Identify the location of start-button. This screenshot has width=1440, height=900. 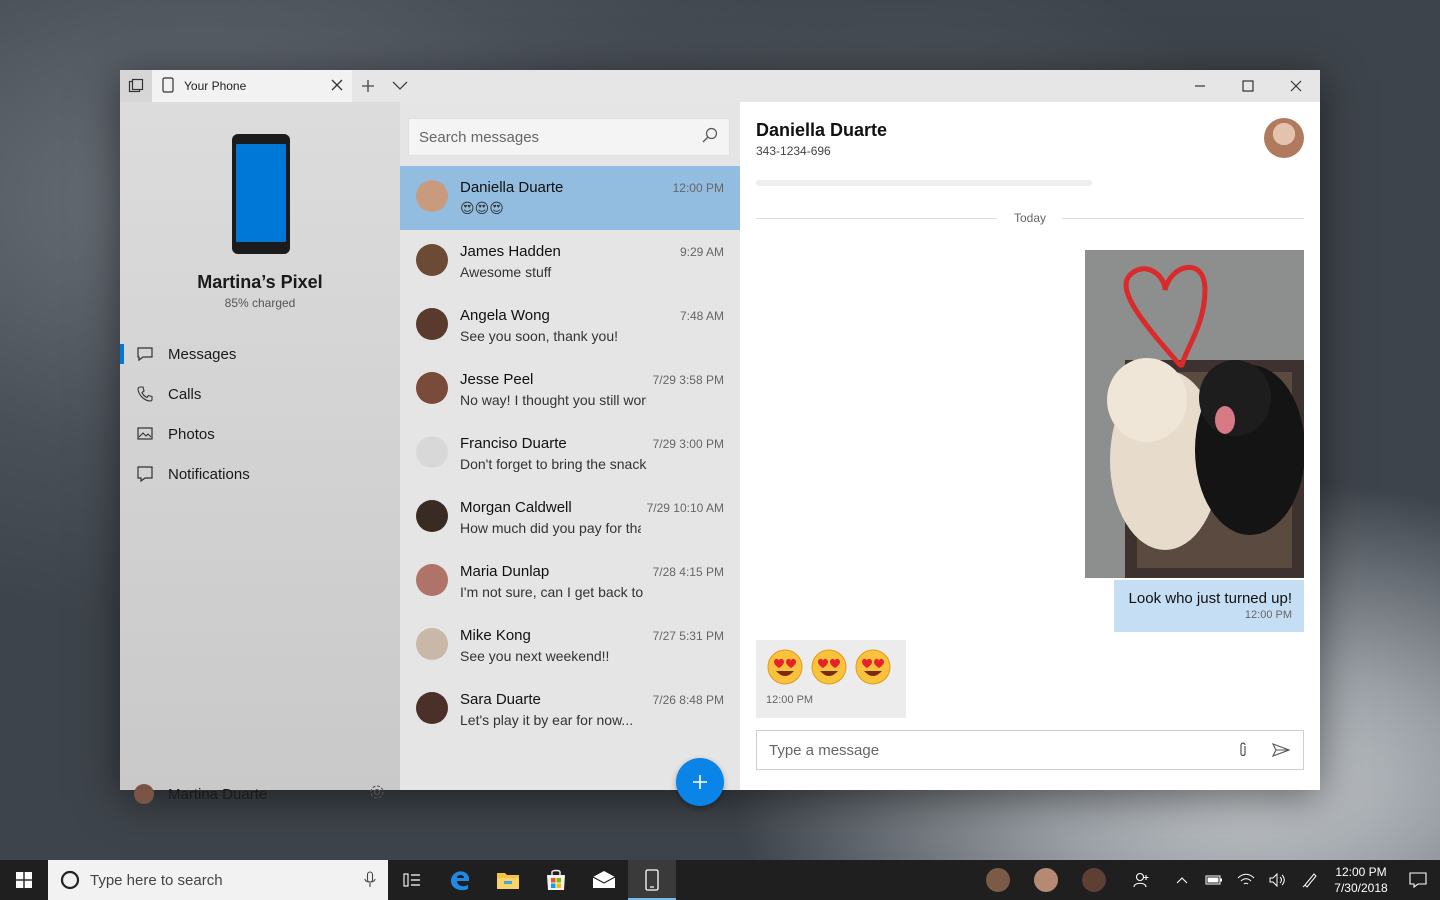
(24, 880).